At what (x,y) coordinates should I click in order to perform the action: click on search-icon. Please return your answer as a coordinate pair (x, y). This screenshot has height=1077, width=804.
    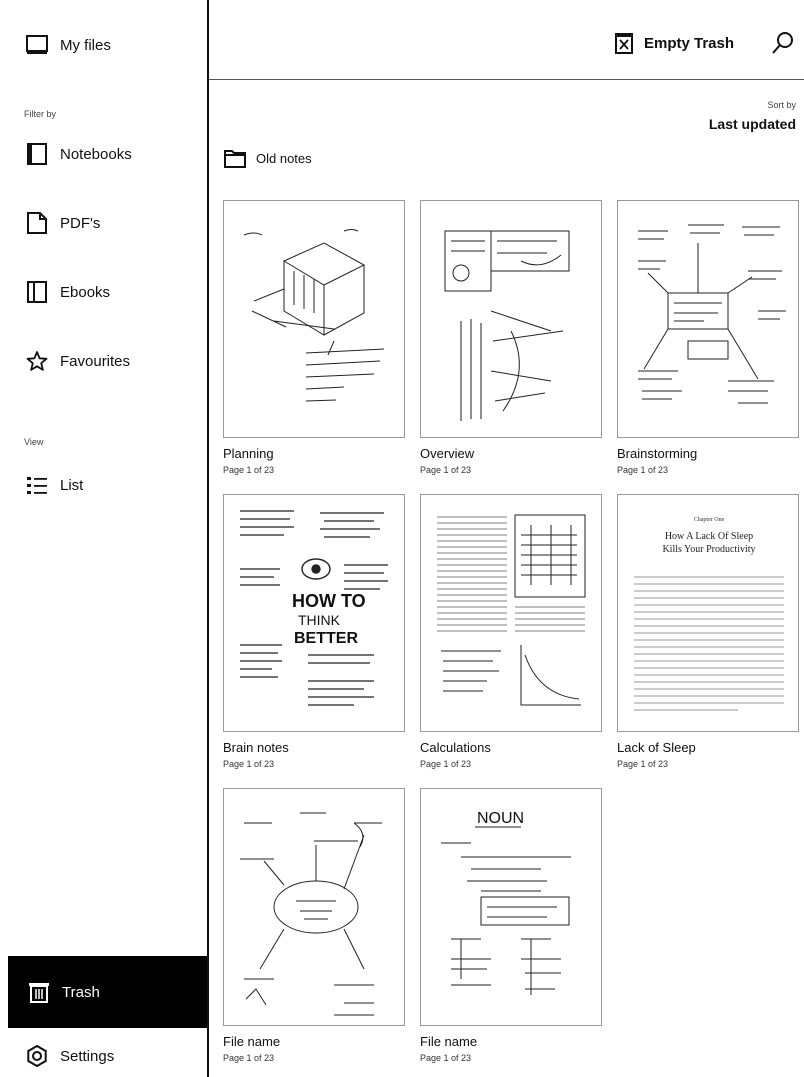
    Looking at the image, I should click on (783, 43).